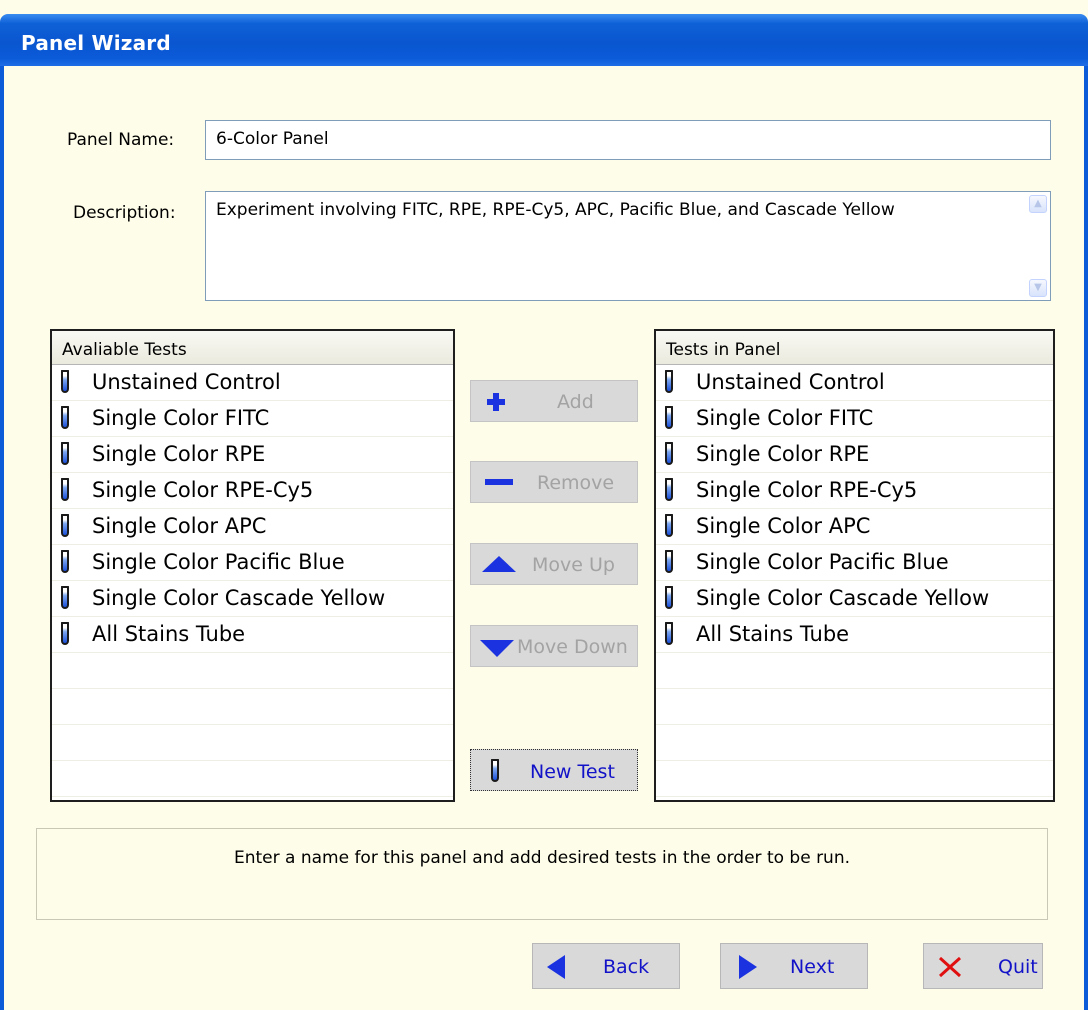 The height and width of the screenshot is (1010, 1088). Describe the element at coordinates (497, 648) in the screenshot. I see `arrow-down-icon` at that location.